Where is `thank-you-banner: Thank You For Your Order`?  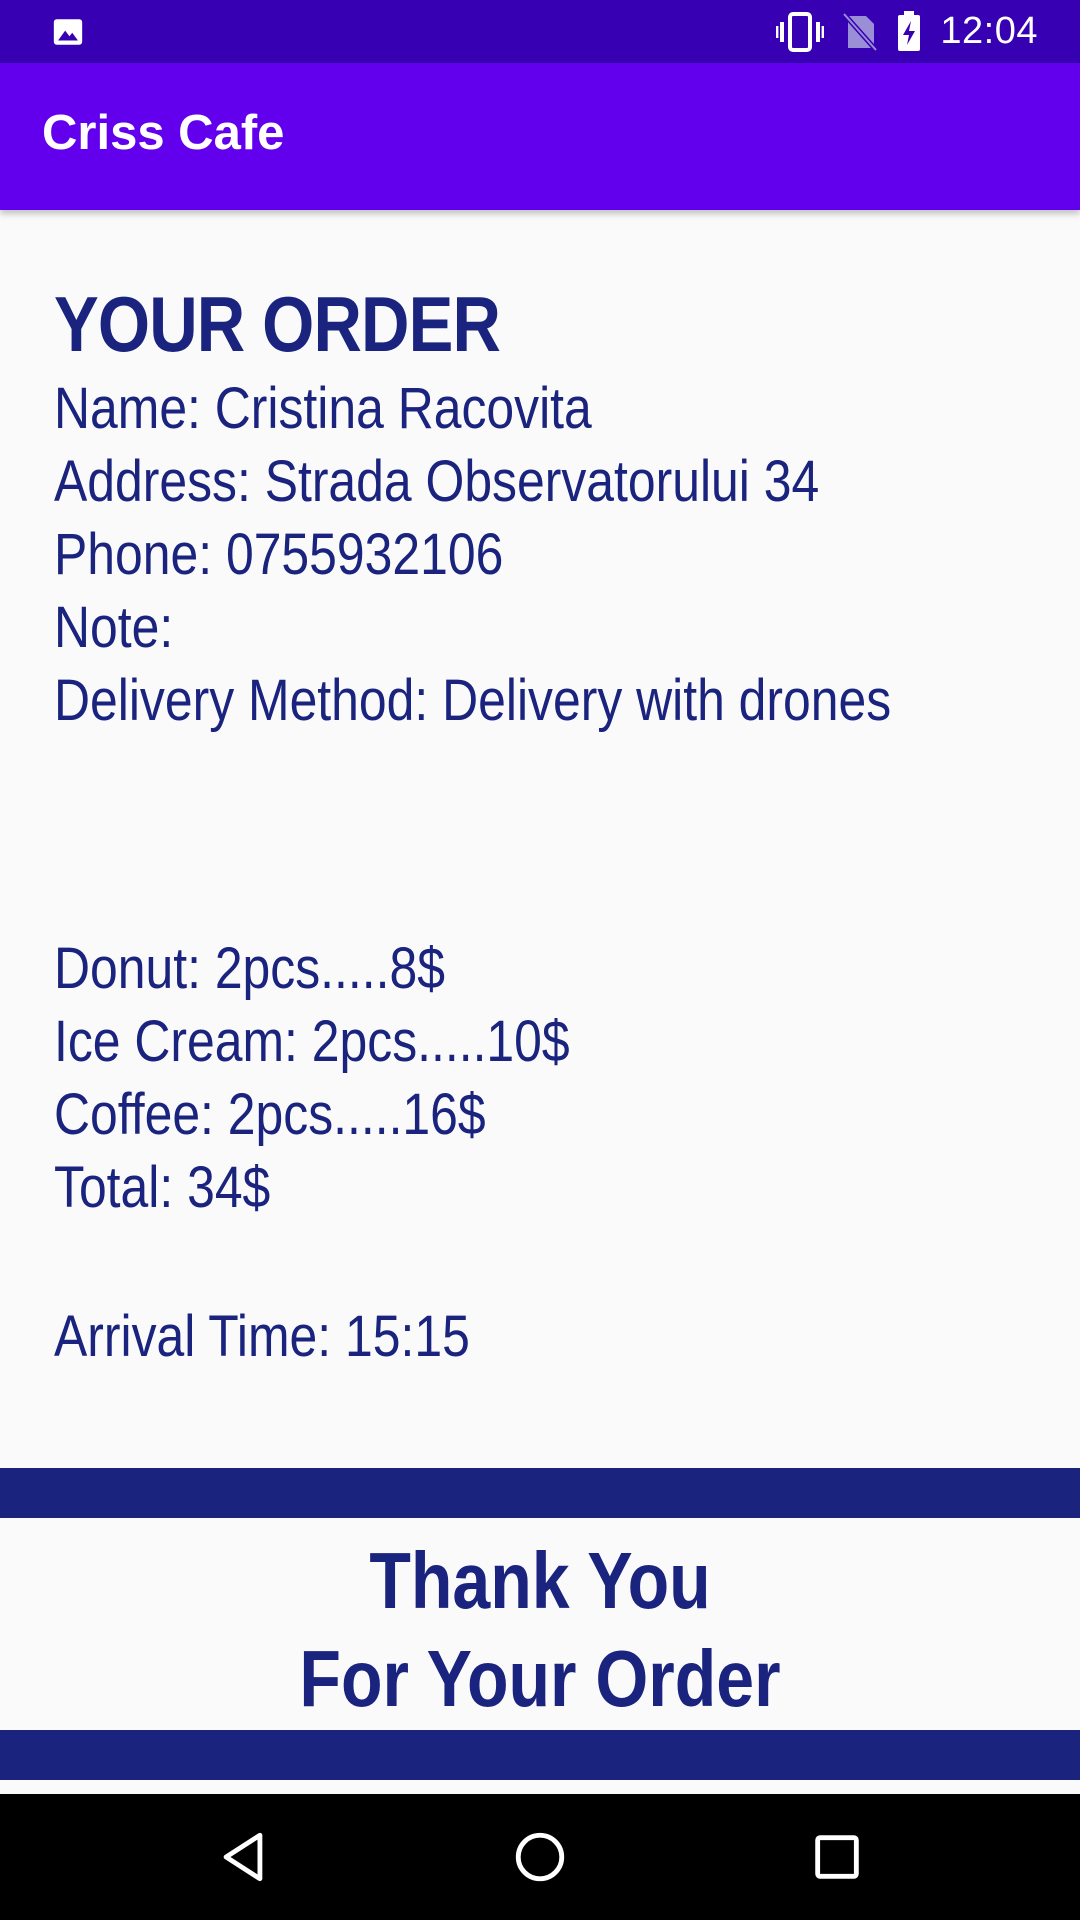 thank-you-banner: Thank You For Your Order is located at coordinates (540, 1624).